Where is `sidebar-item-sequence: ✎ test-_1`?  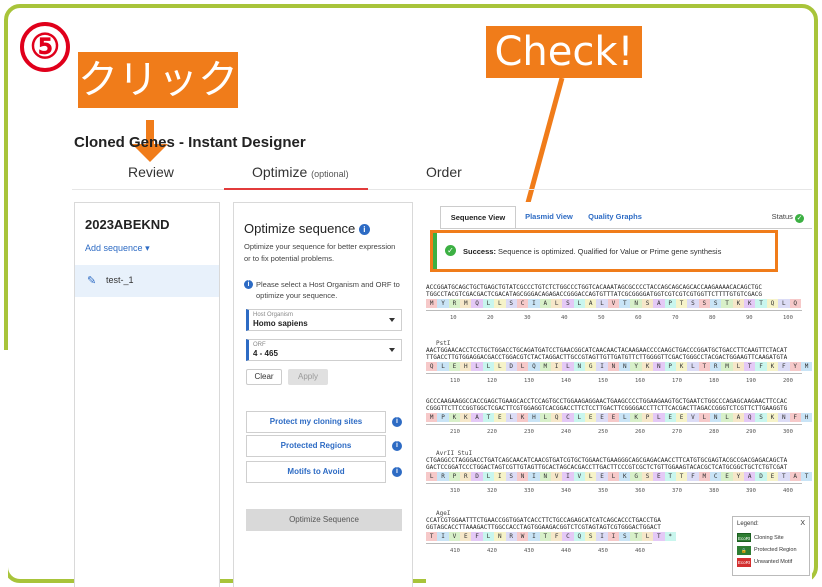 sidebar-item-sequence: ✎ test-_1 is located at coordinates (147, 281).